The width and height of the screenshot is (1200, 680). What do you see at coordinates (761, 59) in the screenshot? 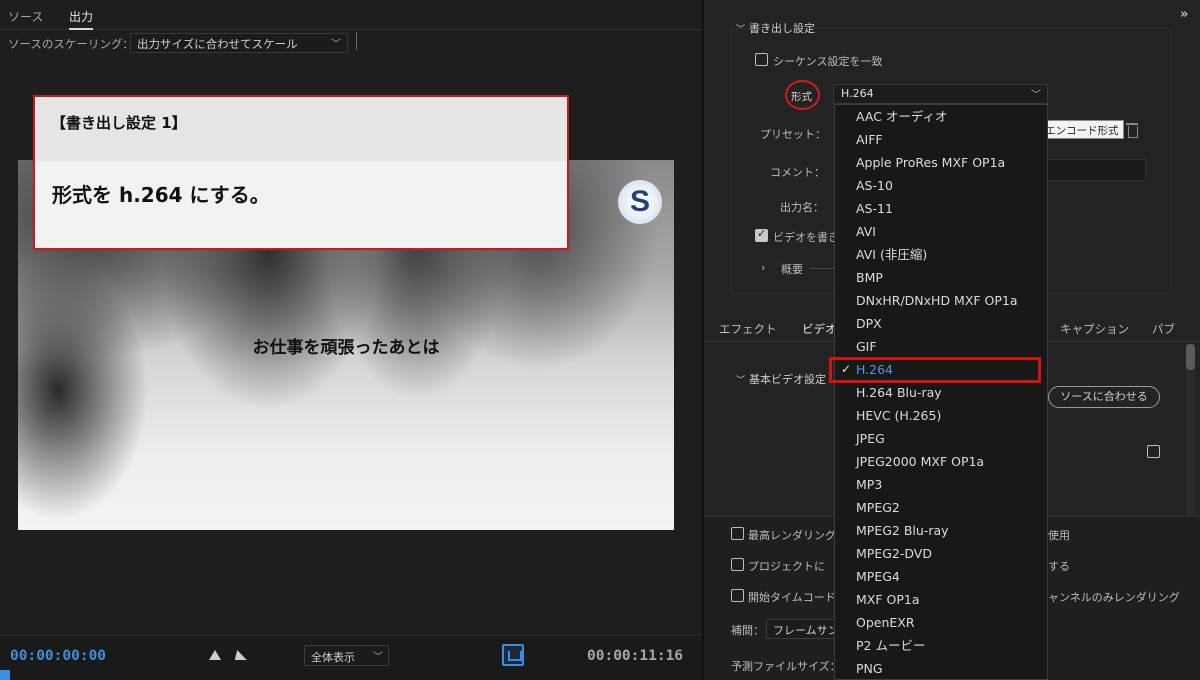
I see `match-sequence-checkbox` at bounding box center [761, 59].